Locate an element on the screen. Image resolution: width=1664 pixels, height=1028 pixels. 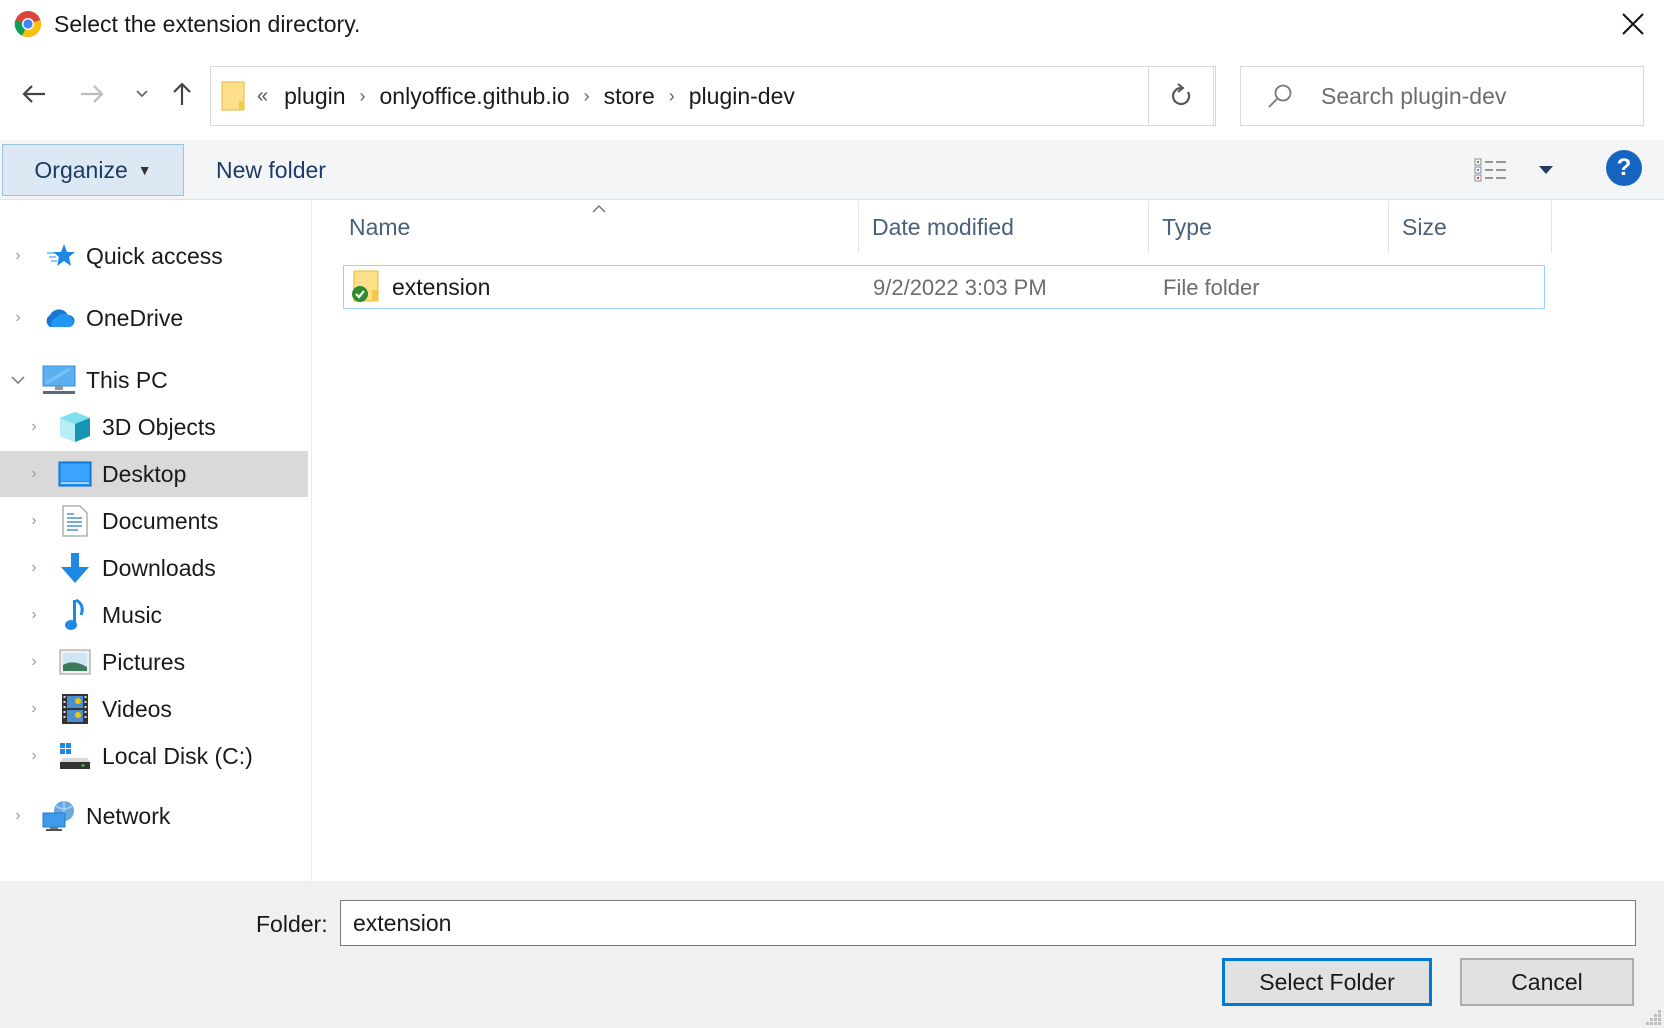
this-pc-monitor-icon is located at coordinates (59, 380).